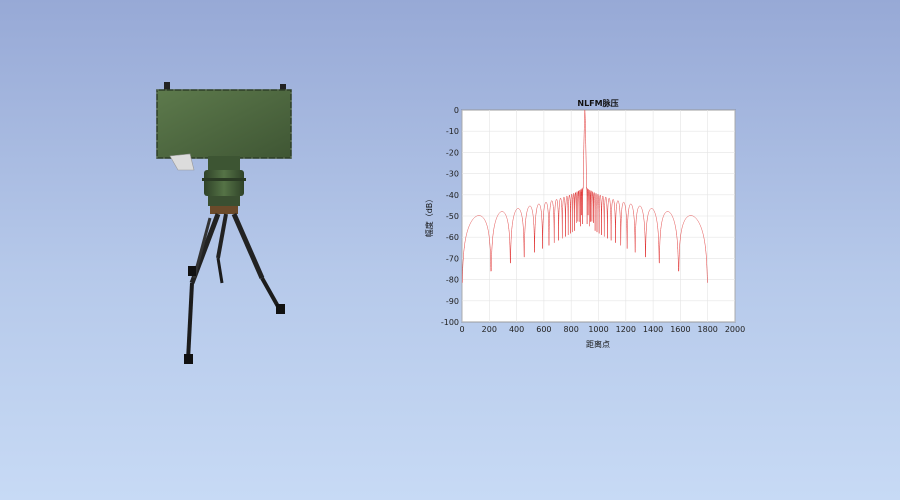 Image resolution: width=900 pixels, height=500 pixels. I want to click on y-tick-label: -30, so click(452, 174).